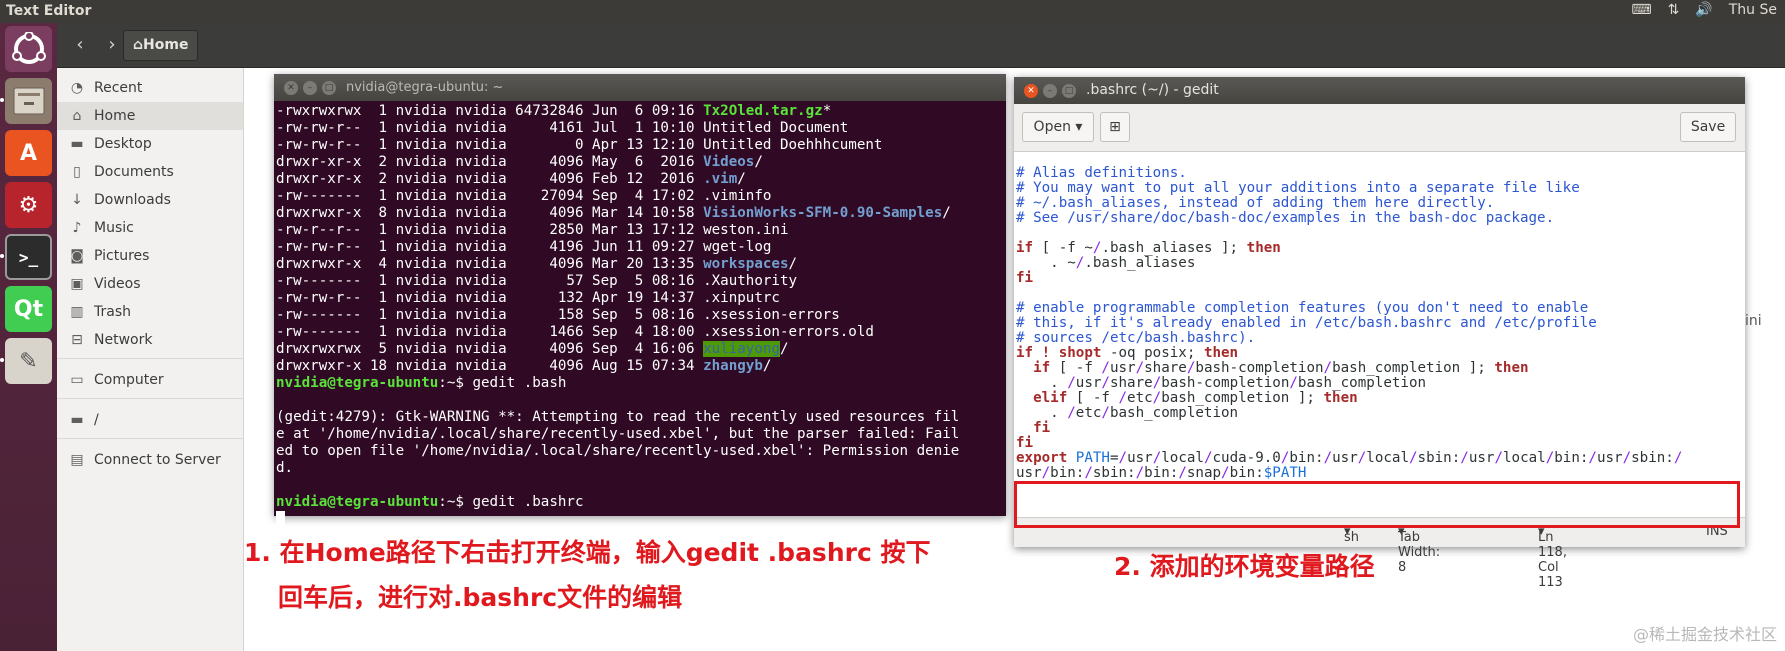 The width and height of the screenshot is (1785, 651). I want to click on sidebar-item: ▣ Videos, so click(150, 284).